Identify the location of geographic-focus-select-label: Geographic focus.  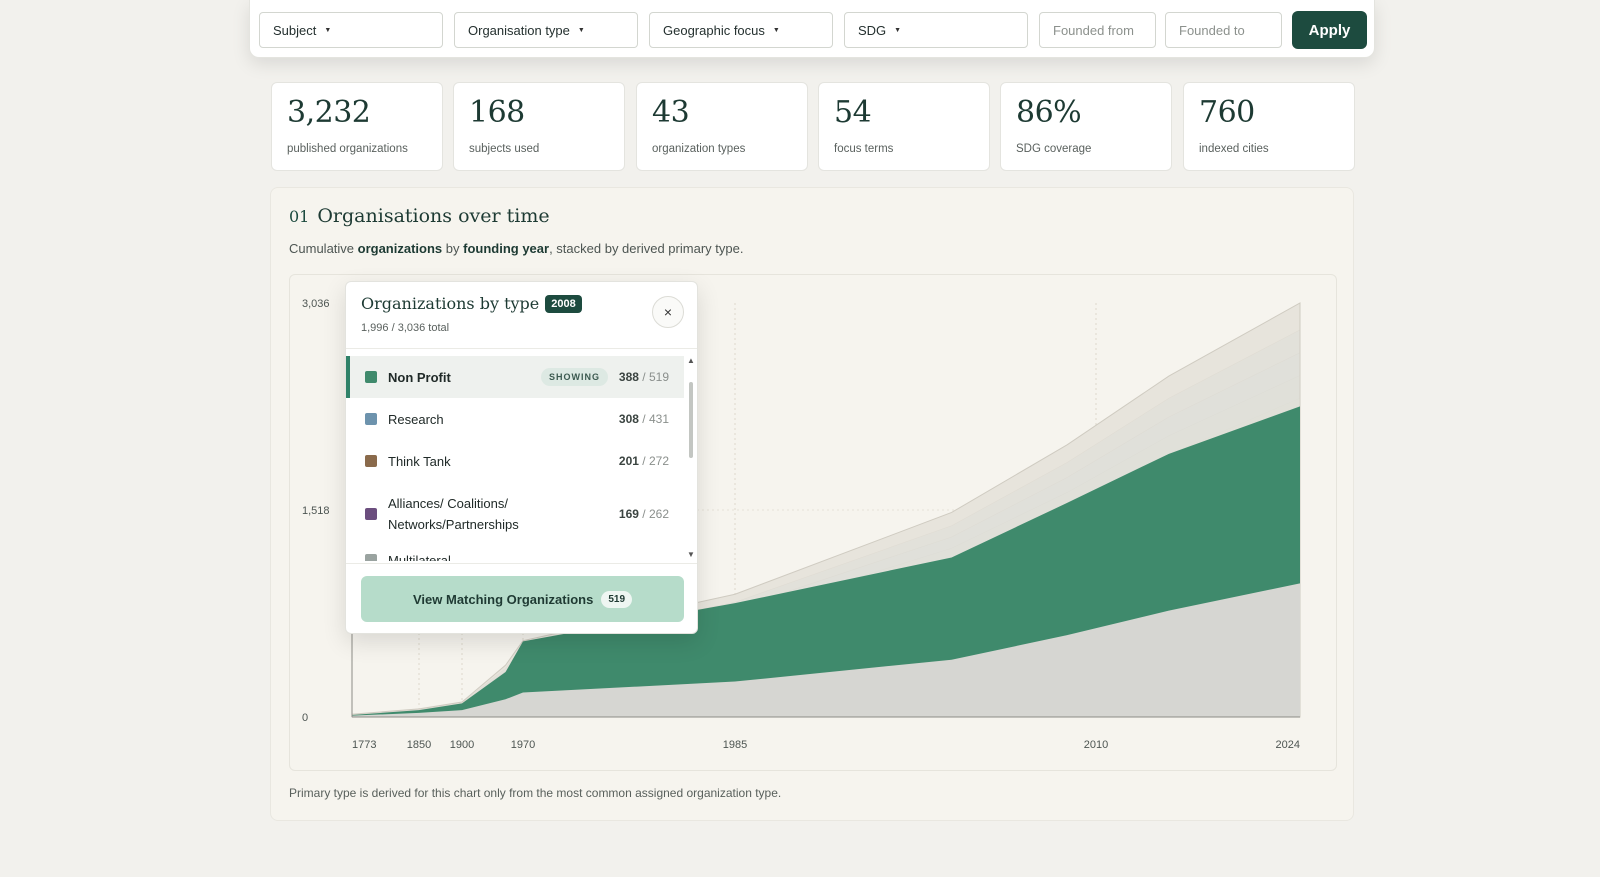
(714, 30).